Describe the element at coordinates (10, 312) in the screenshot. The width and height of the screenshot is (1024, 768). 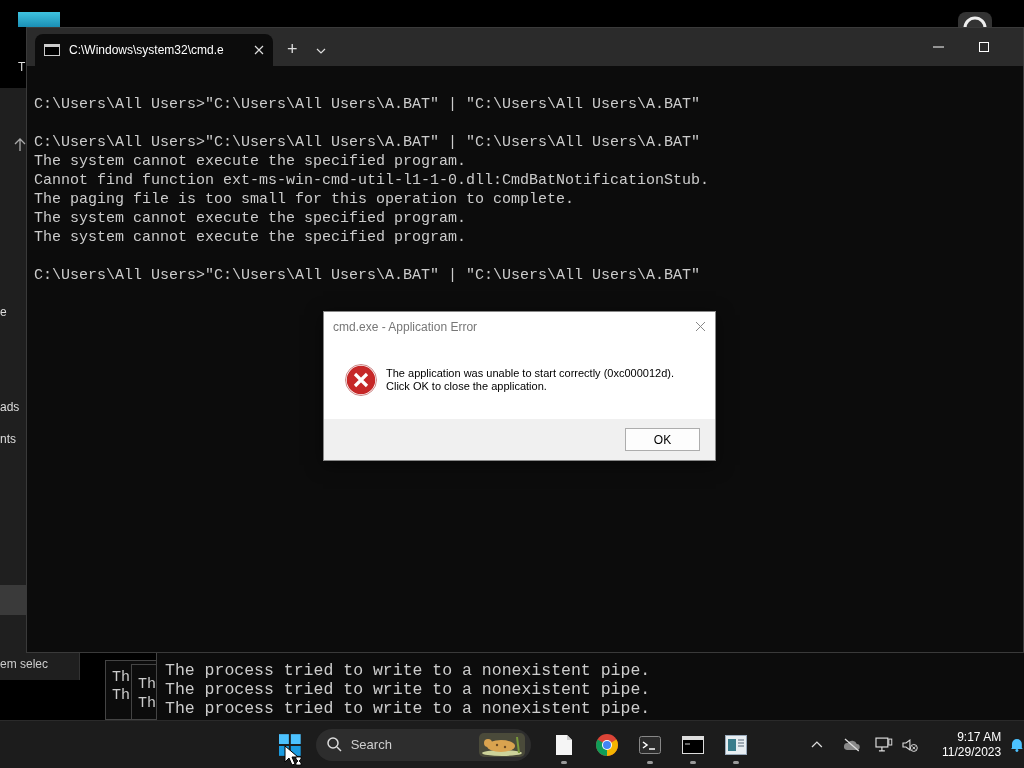
I see `nav-item: e` at that location.